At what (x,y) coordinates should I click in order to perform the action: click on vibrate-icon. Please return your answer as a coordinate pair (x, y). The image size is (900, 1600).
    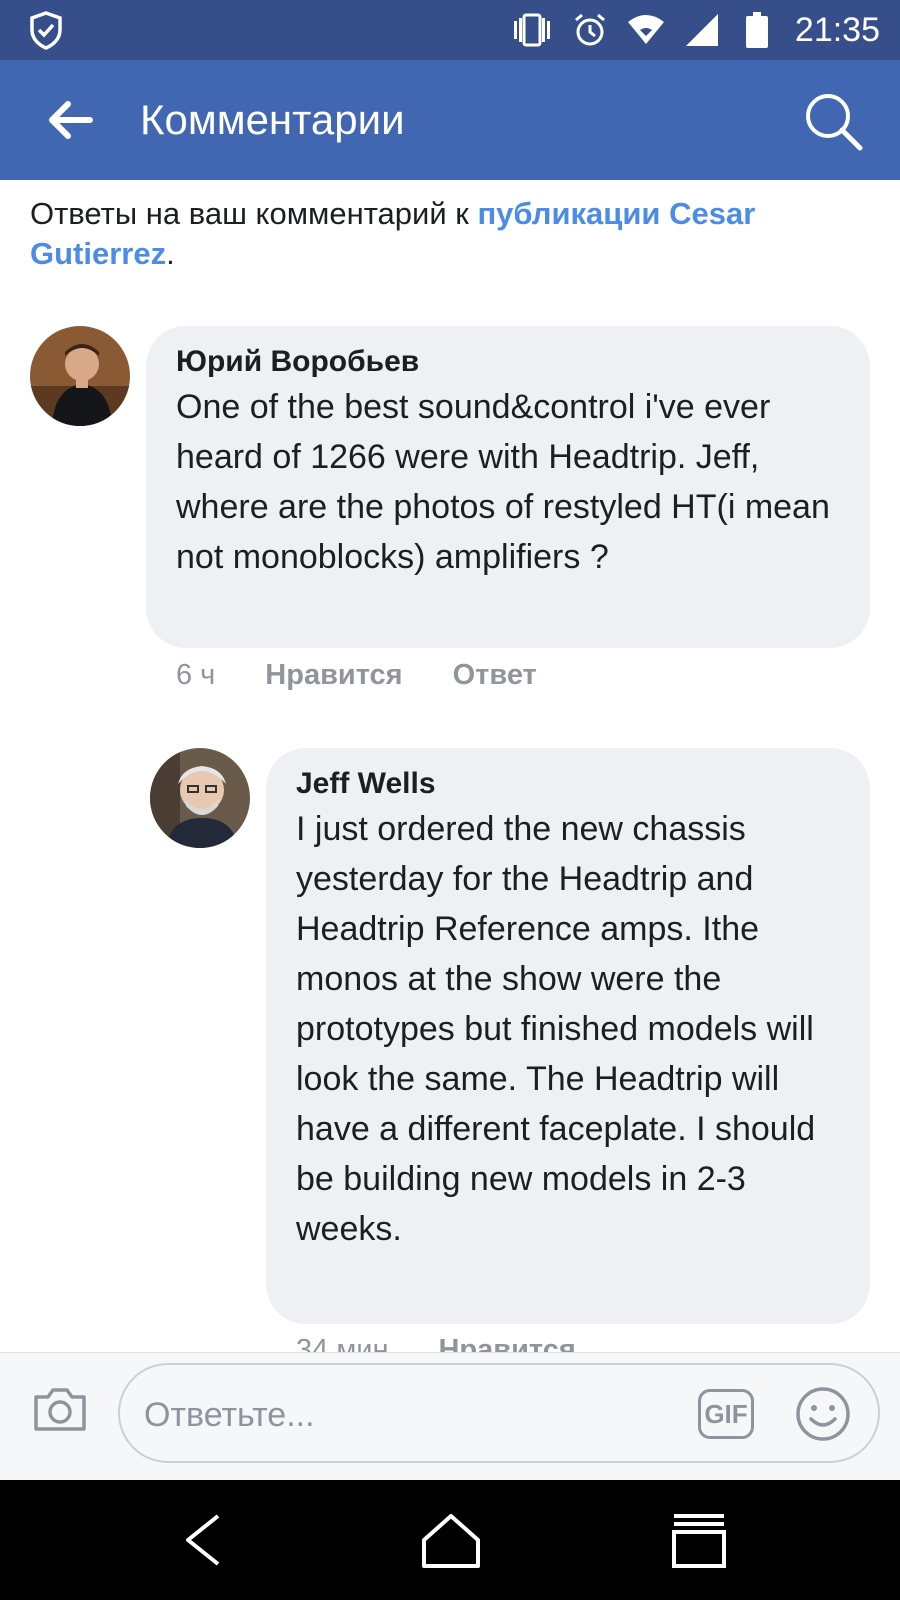
    Looking at the image, I should click on (532, 30).